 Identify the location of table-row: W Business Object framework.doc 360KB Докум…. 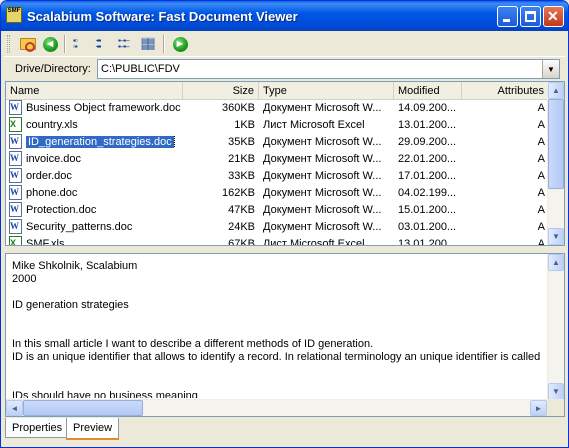
(277, 108).